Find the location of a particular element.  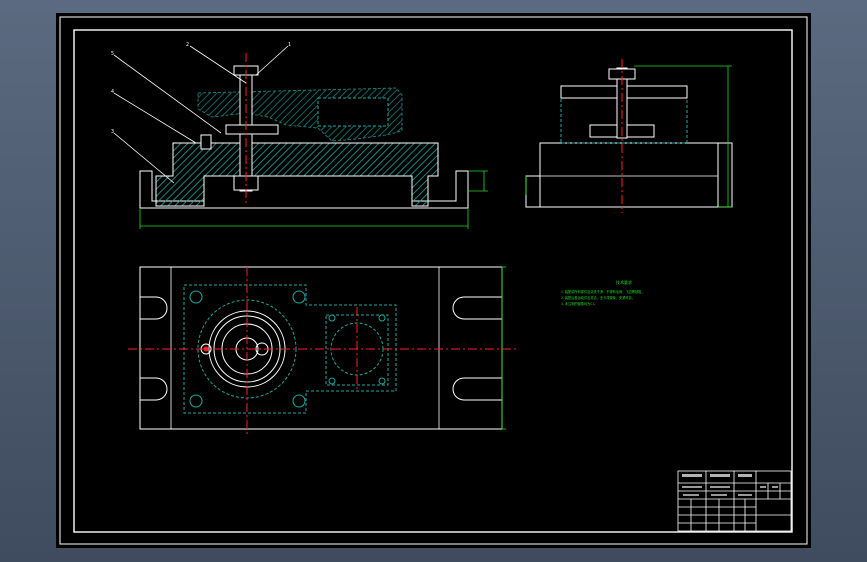

side-base is located at coordinates (629, 175).